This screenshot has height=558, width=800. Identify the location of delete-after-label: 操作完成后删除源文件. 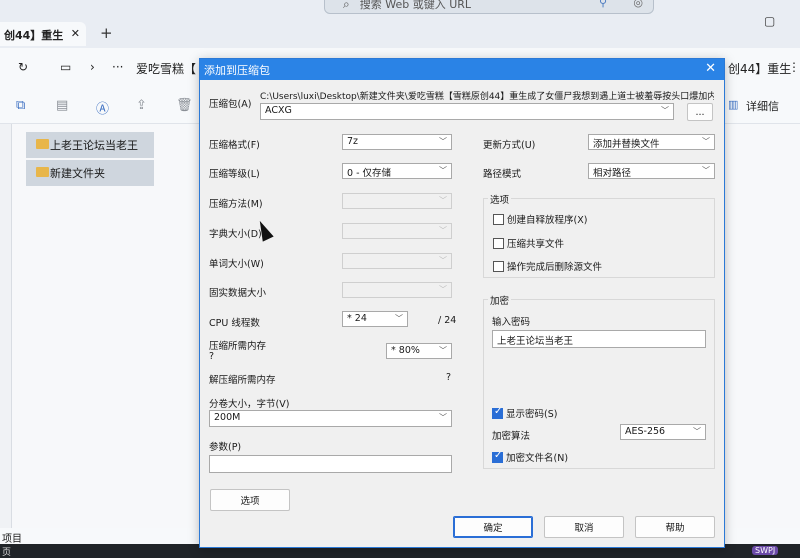
(555, 267).